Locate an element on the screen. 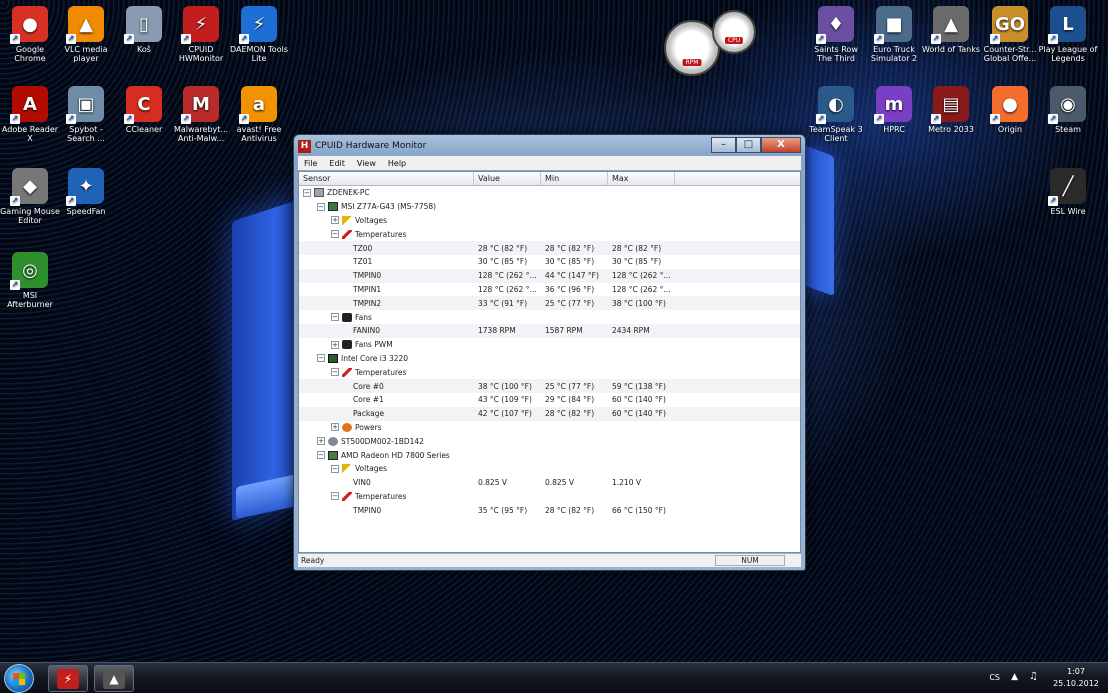 This screenshot has height=693, width=1108. temp-icon is located at coordinates (347, 496).